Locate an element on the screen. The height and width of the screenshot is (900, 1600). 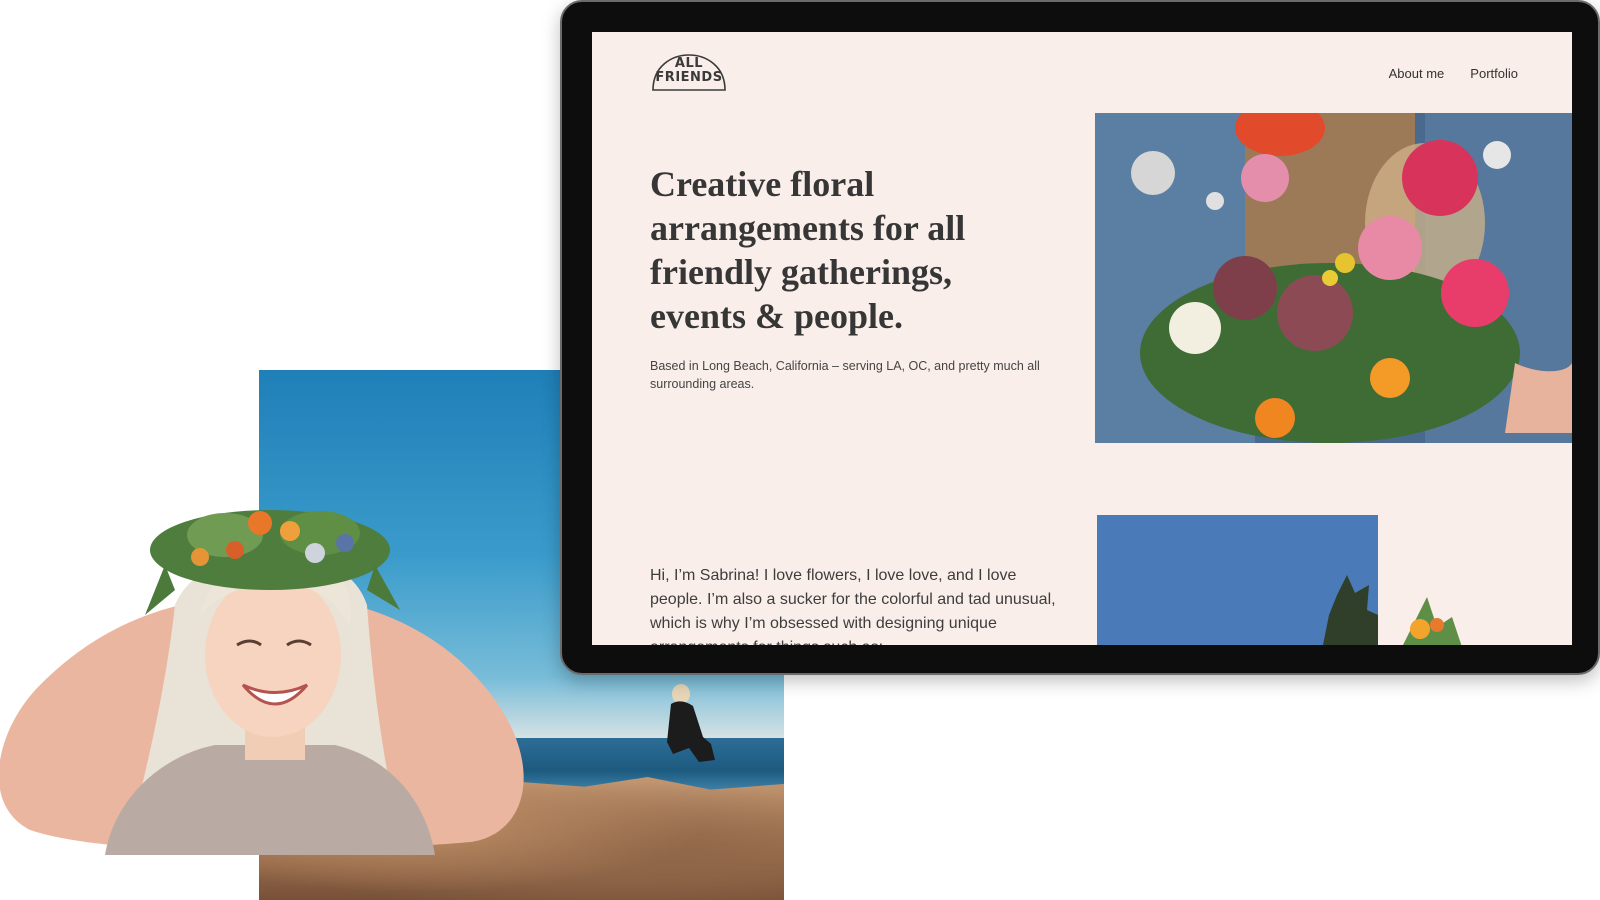
seated-person-figure is located at coordinates (691, 723).